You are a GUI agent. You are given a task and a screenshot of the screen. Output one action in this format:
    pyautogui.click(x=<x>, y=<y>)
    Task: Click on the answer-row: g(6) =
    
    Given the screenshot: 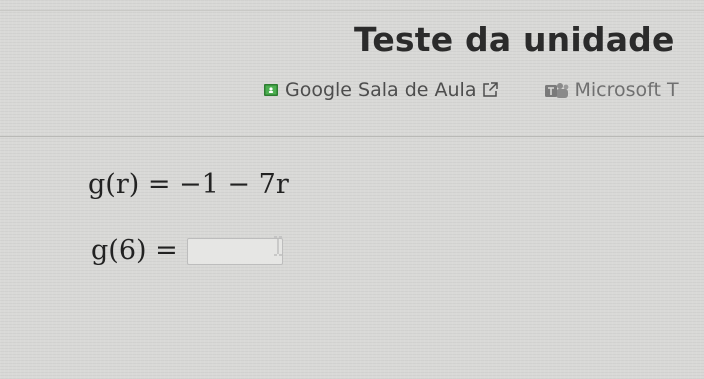 What is the action you would take?
    pyautogui.click(x=187, y=251)
    